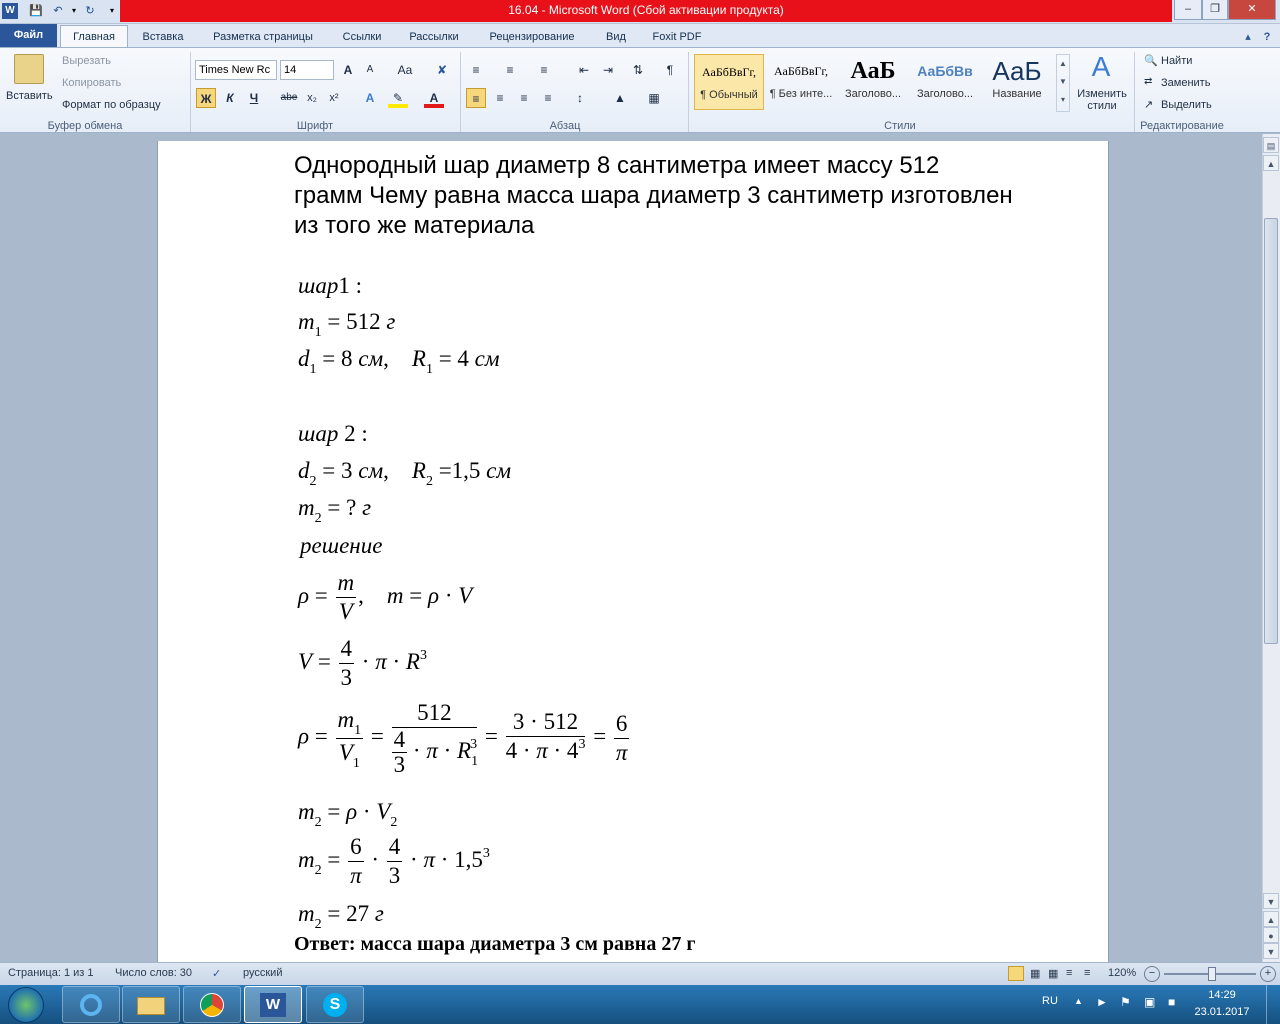 The height and width of the screenshot is (1024, 1280). What do you see at coordinates (370, 98) in the screenshot?
I see `text-effects-icon: A` at bounding box center [370, 98].